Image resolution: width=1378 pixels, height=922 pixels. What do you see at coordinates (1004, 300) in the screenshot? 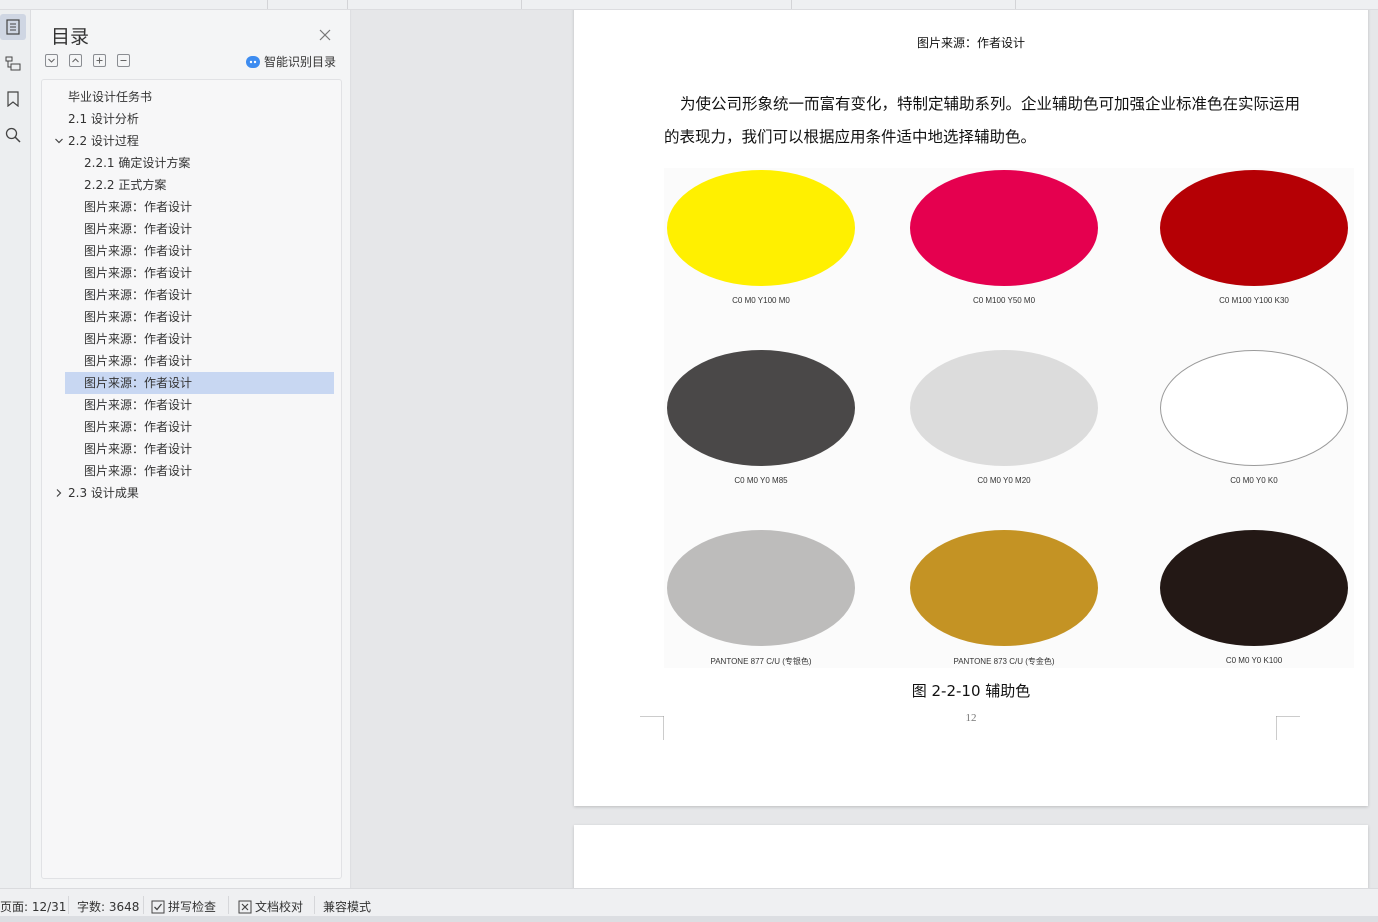
I see `color-swatch-label: C0 M100 Y50 M0` at bounding box center [1004, 300].